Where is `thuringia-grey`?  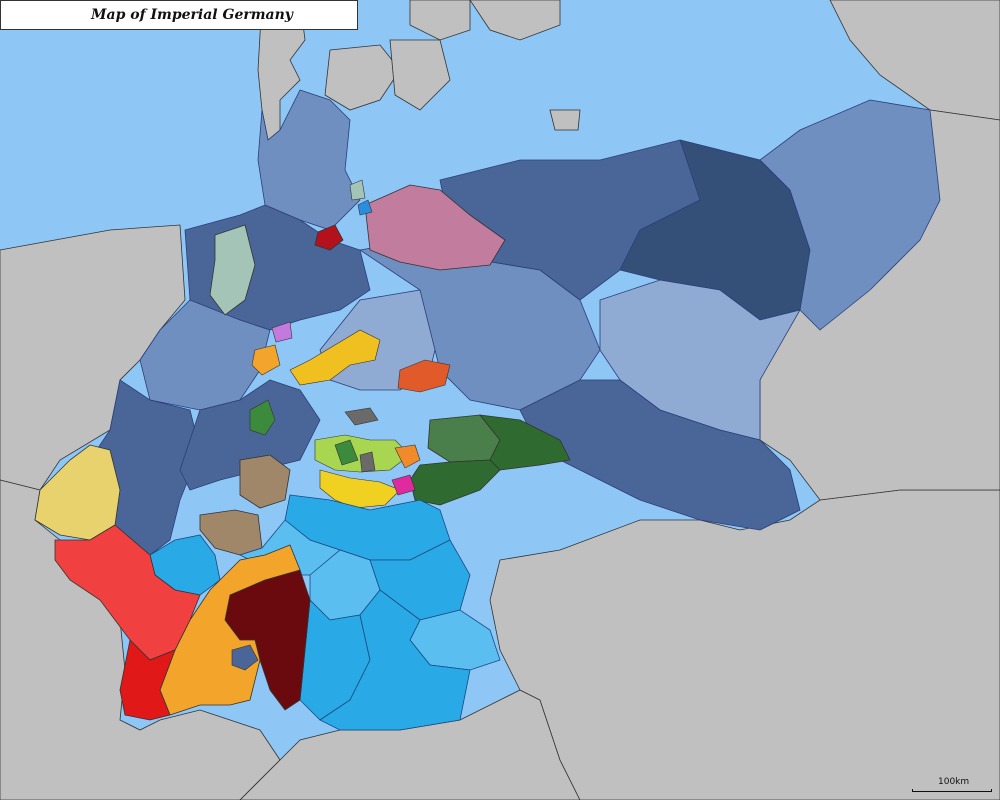 thuringia-grey is located at coordinates (367, 462).